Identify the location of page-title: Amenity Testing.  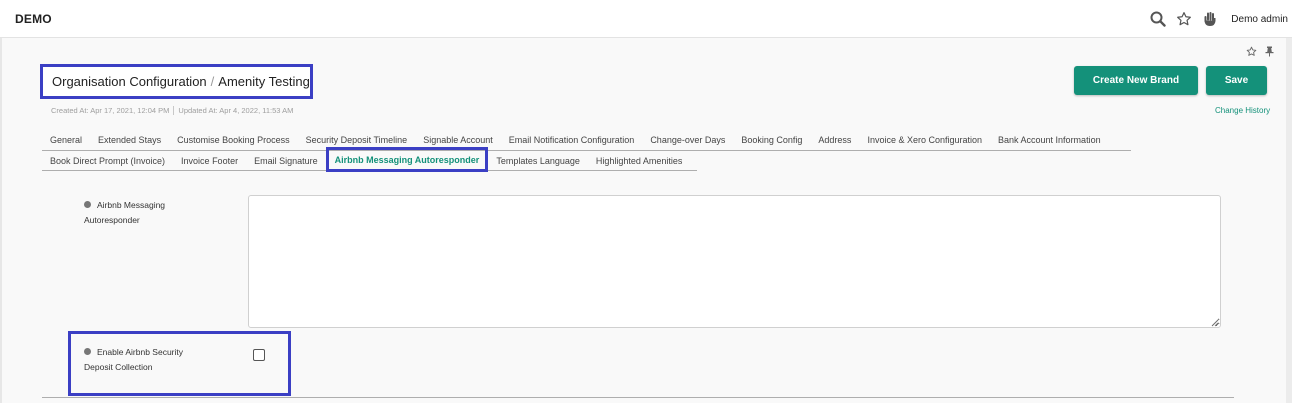
(264, 81).